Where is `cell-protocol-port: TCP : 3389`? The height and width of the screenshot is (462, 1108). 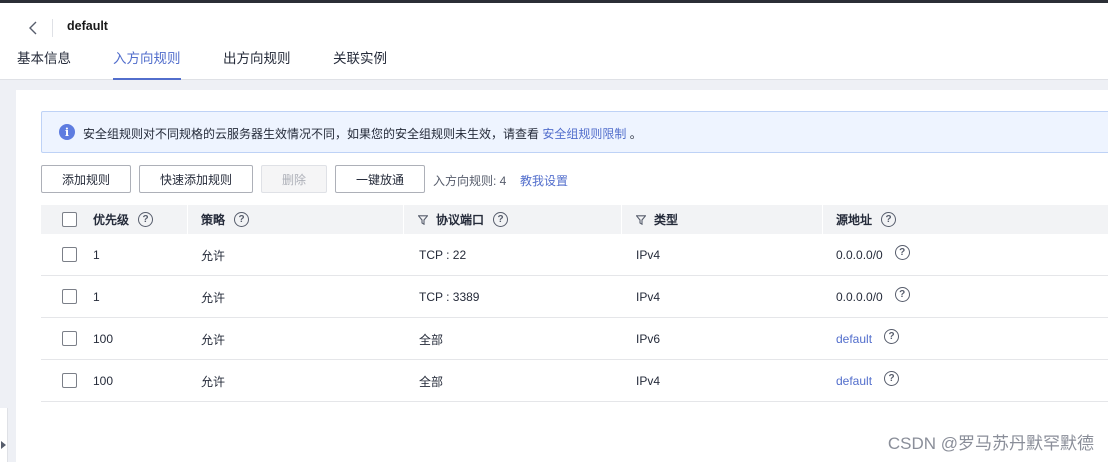 cell-protocol-port: TCP : 3389 is located at coordinates (449, 297).